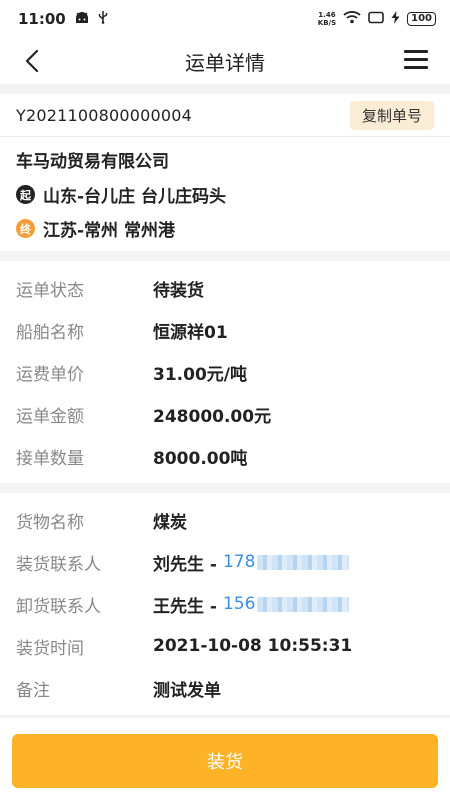  I want to click on status-time: 11:00, so click(42, 19).